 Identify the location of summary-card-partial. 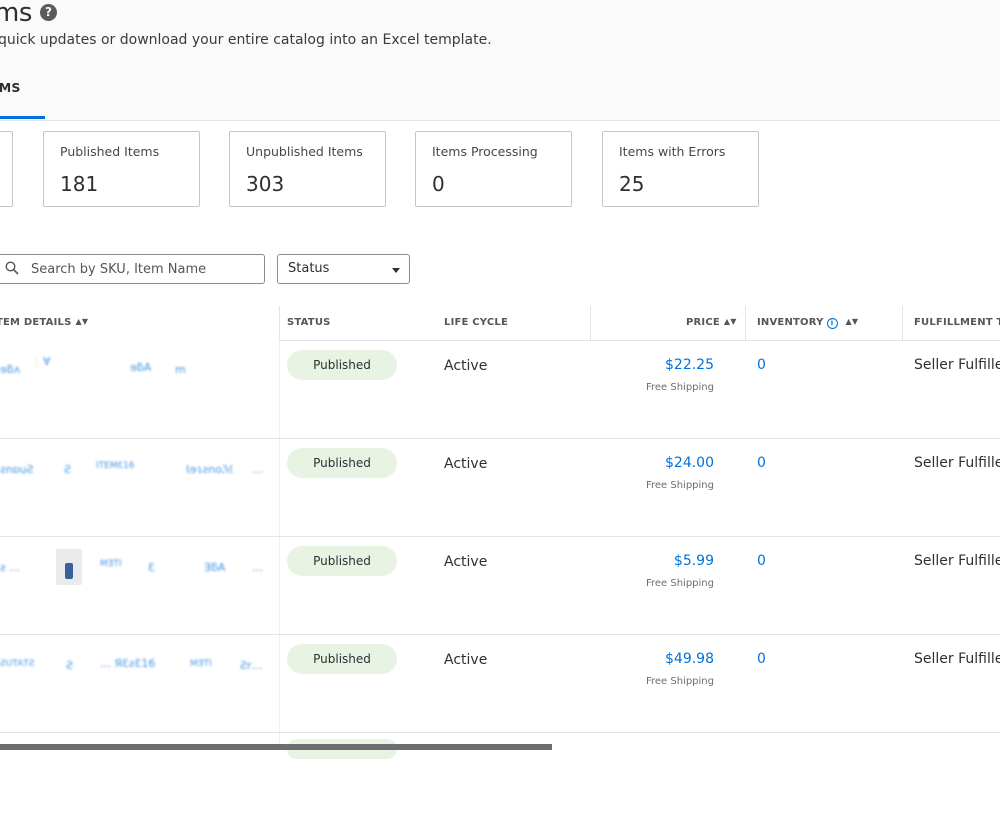
(6, 169).